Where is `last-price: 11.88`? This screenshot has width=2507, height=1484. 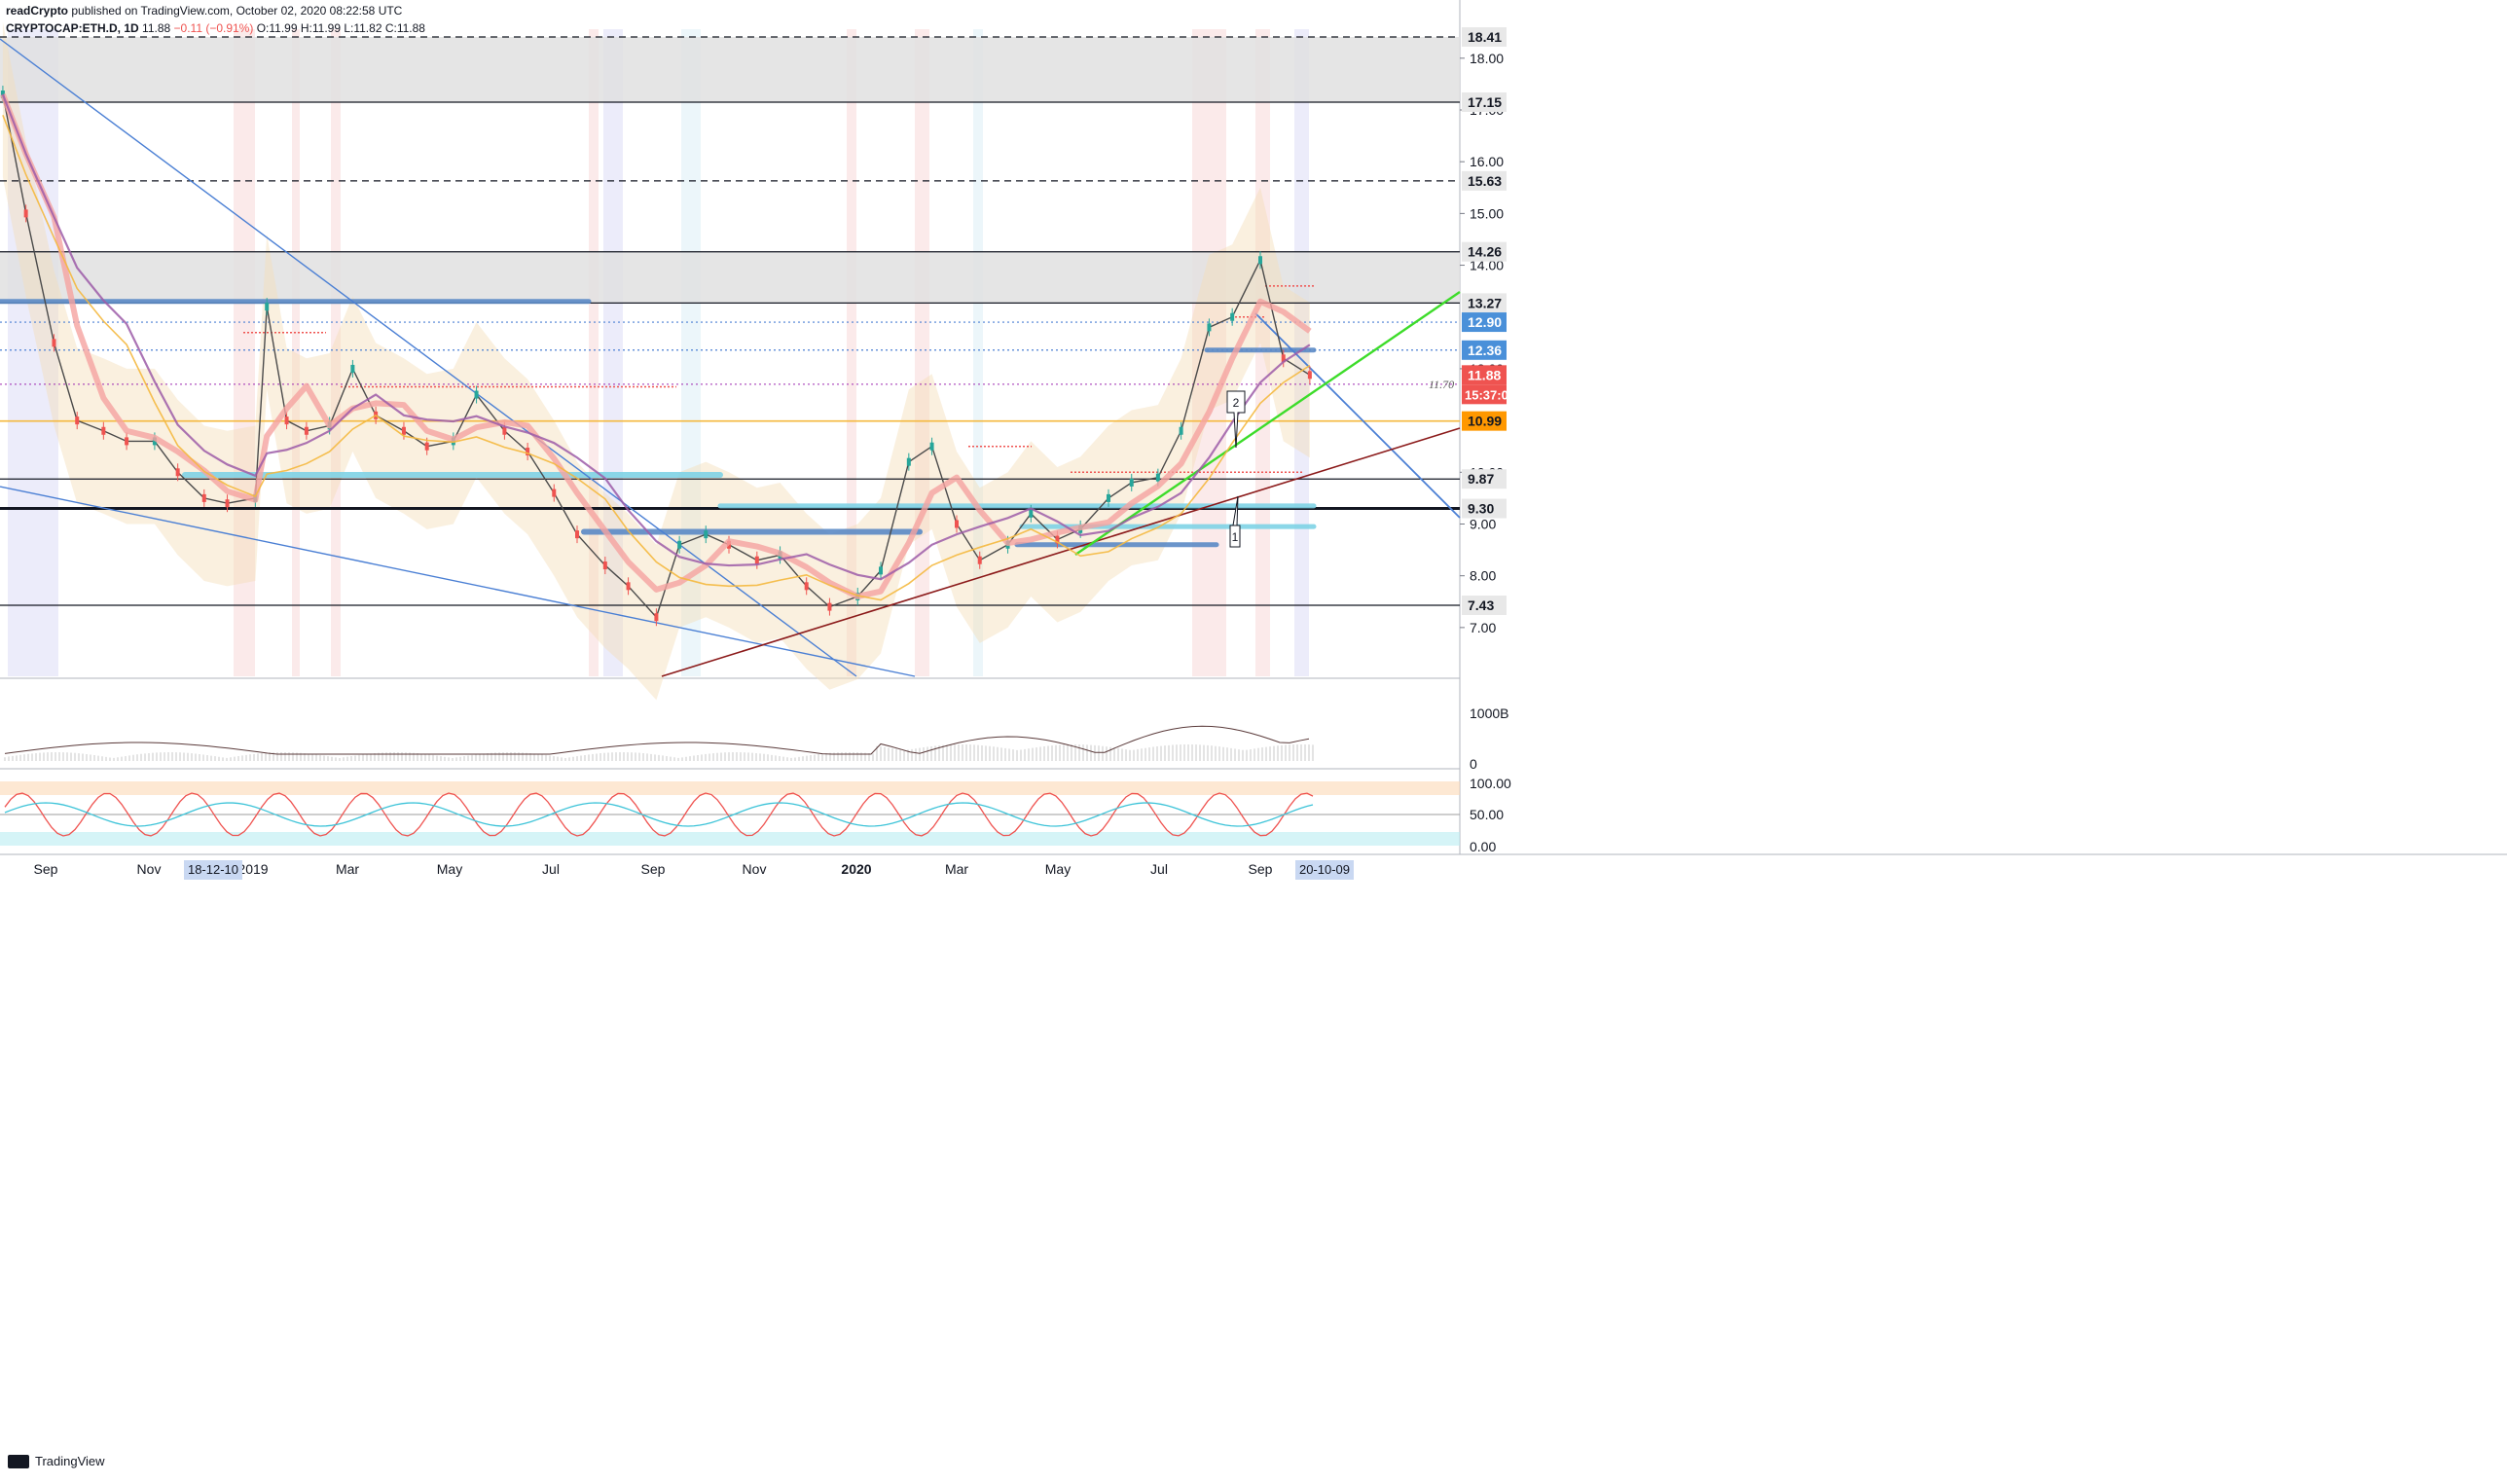
last-price: 11.88 is located at coordinates (157, 28).